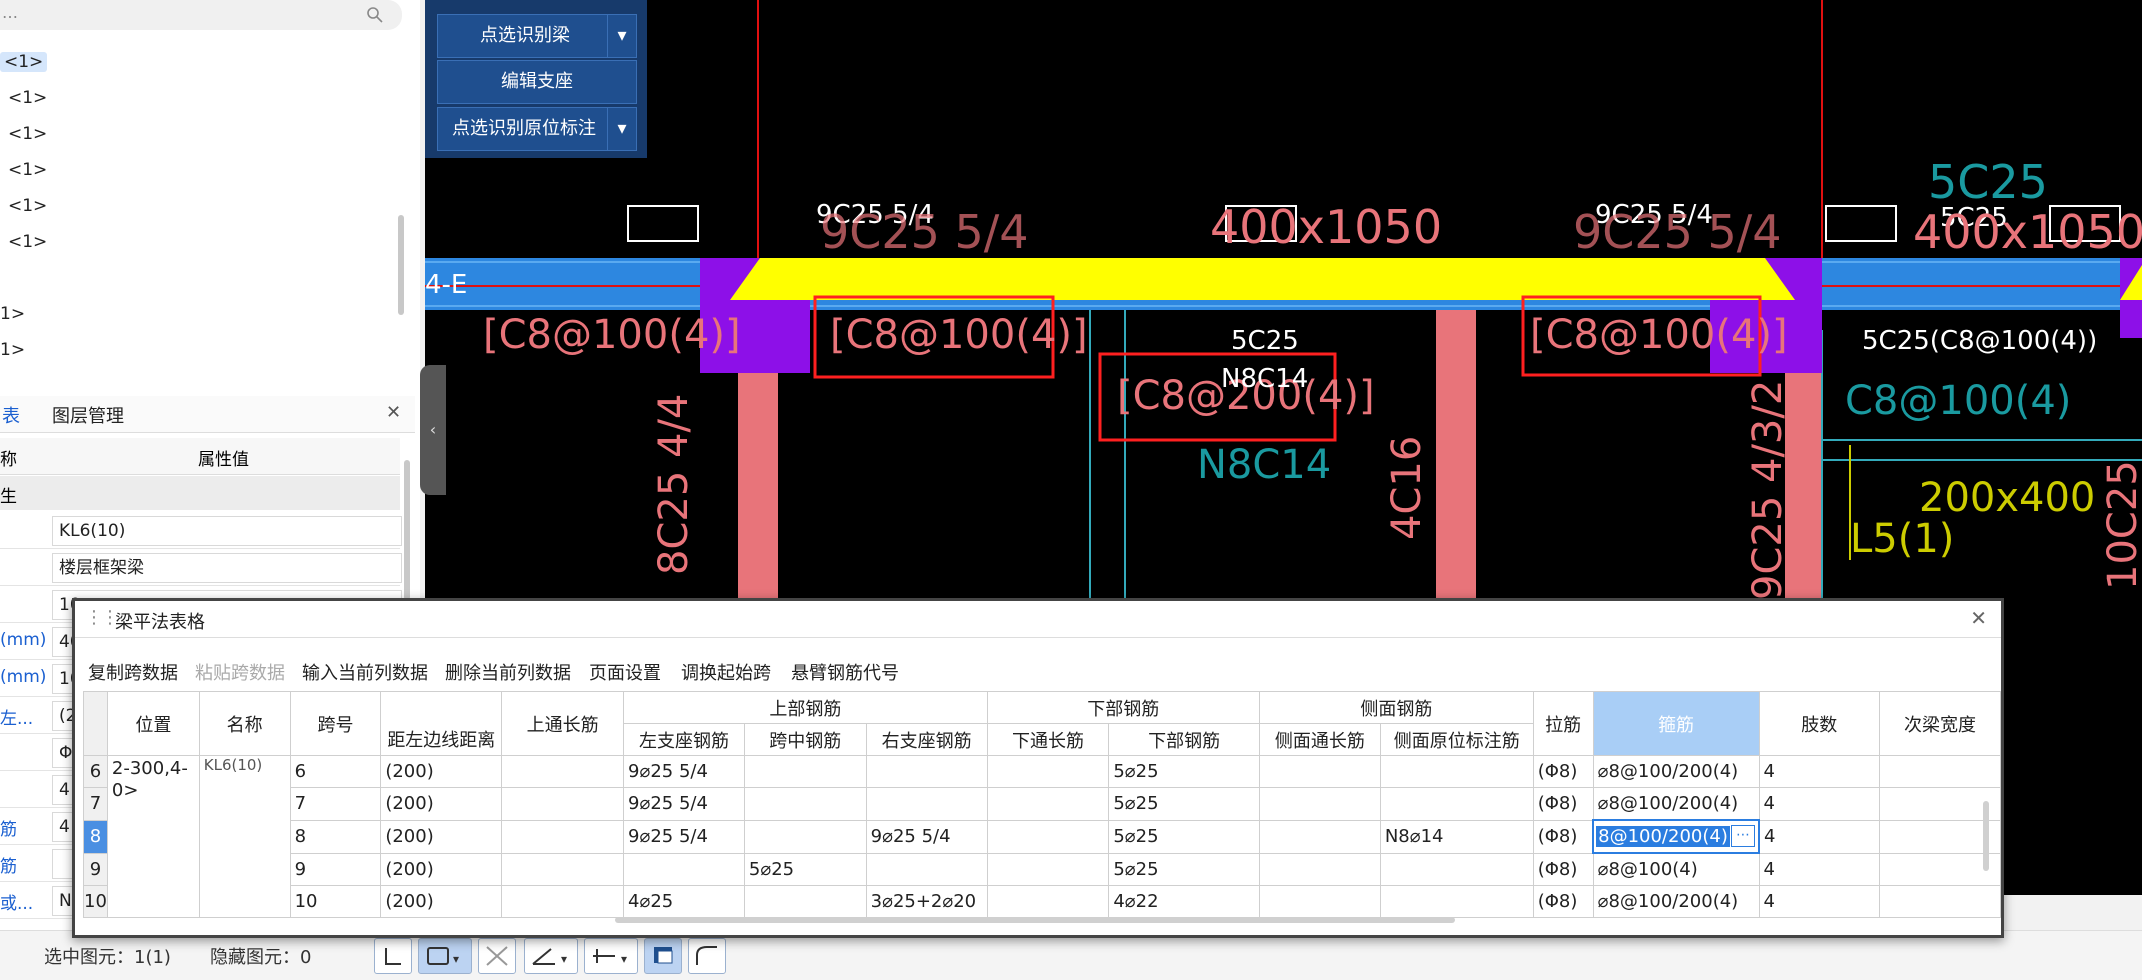 This screenshot has height=980, width=2142. Describe the element at coordinates (1819, 723) in the screenshot. I see `col-header-legs: 肢数` at that location.